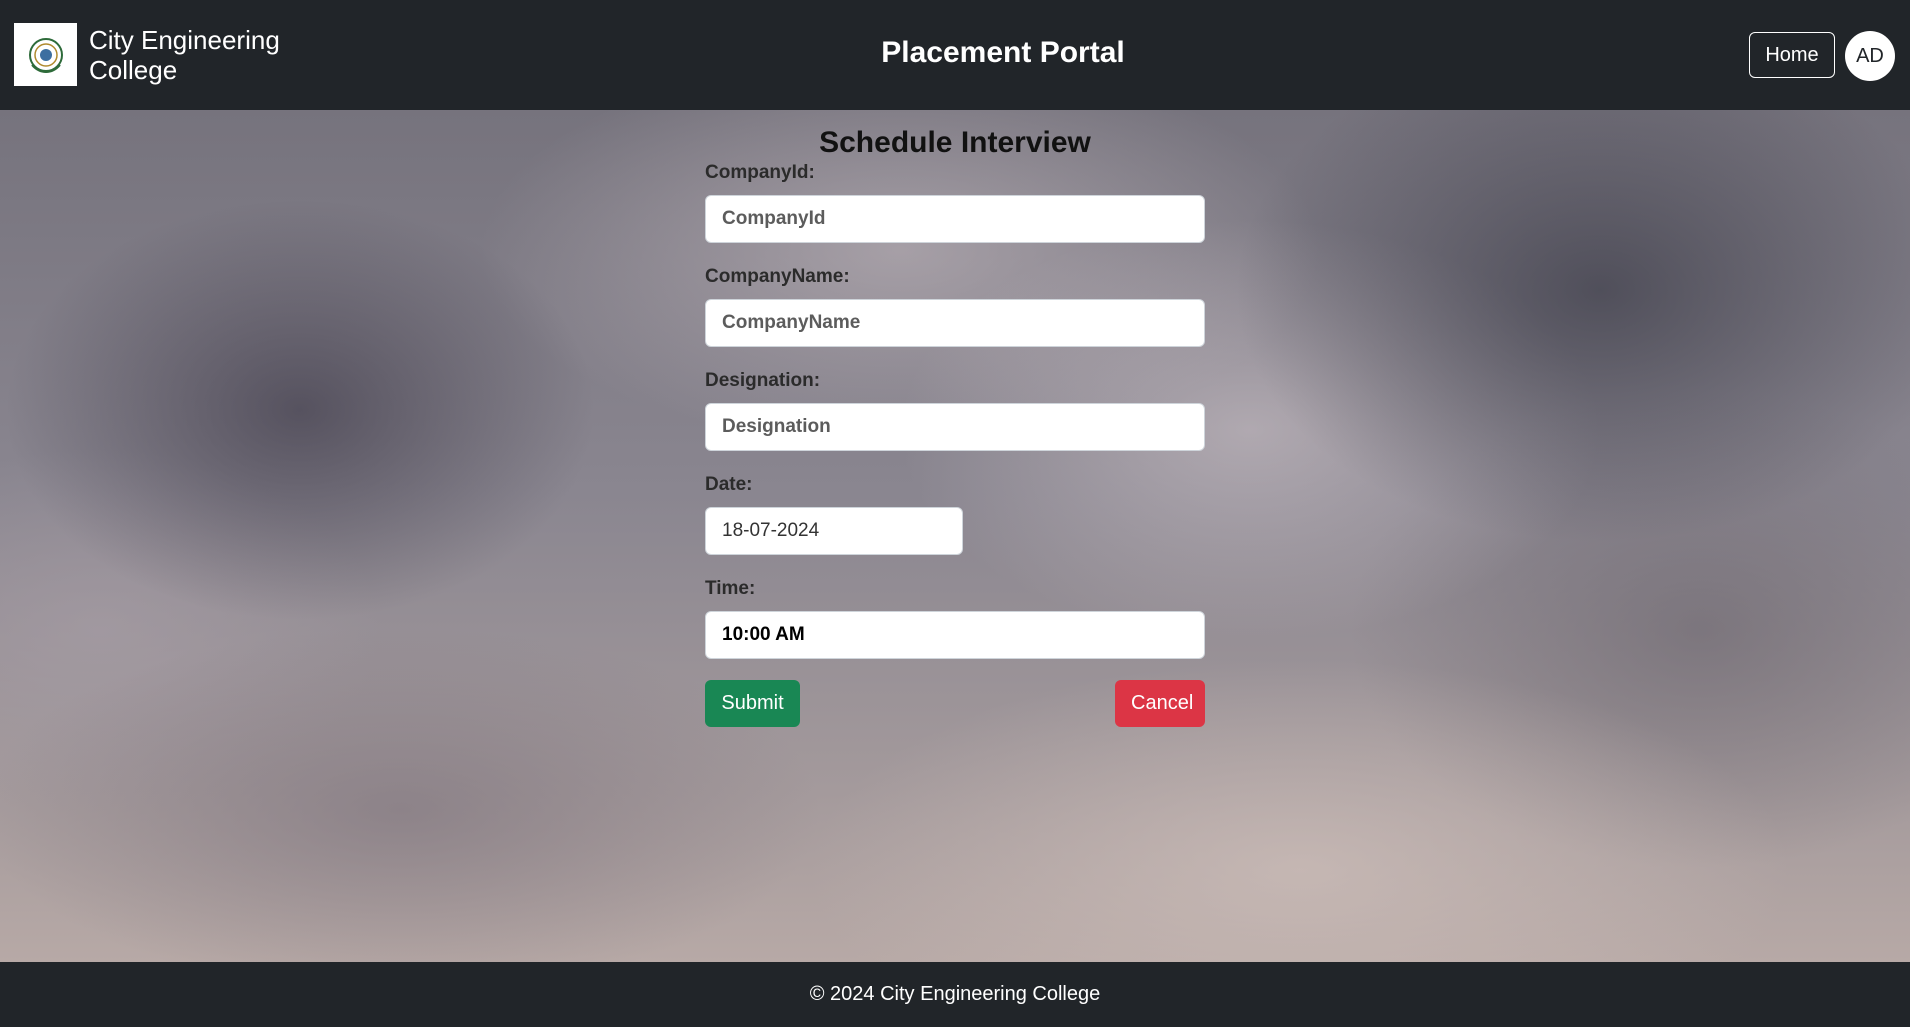 Image resolution: width=1910 pixels, height=1027 pixels. I want to click on time-input, so click(955, 635).